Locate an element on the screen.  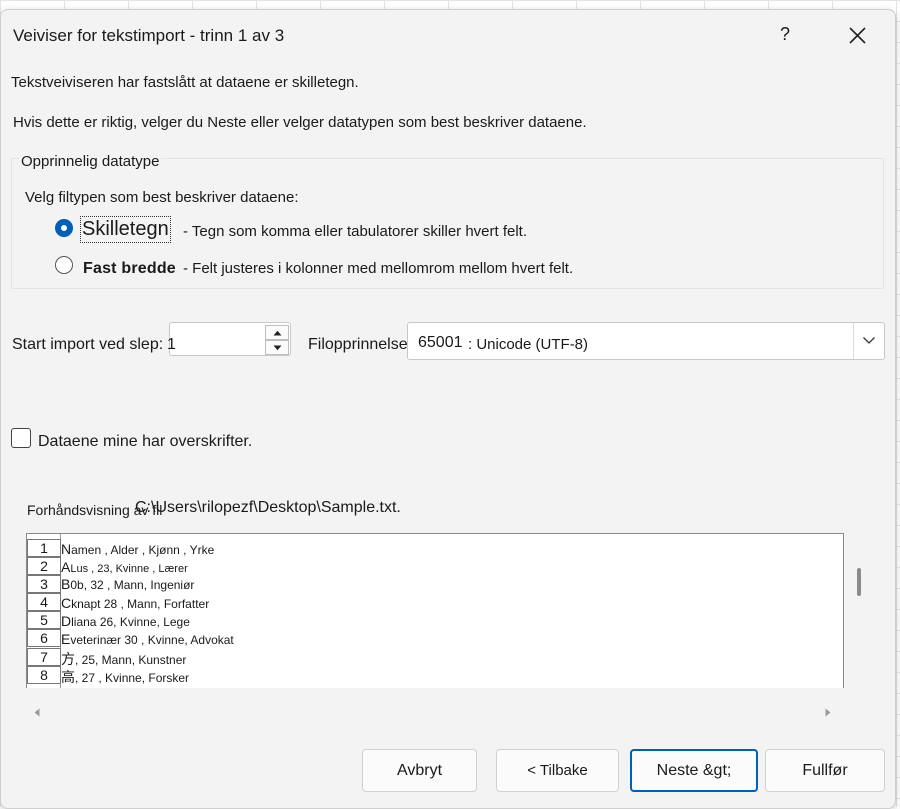
scroll-left-button is located at coordinates (37, 713).